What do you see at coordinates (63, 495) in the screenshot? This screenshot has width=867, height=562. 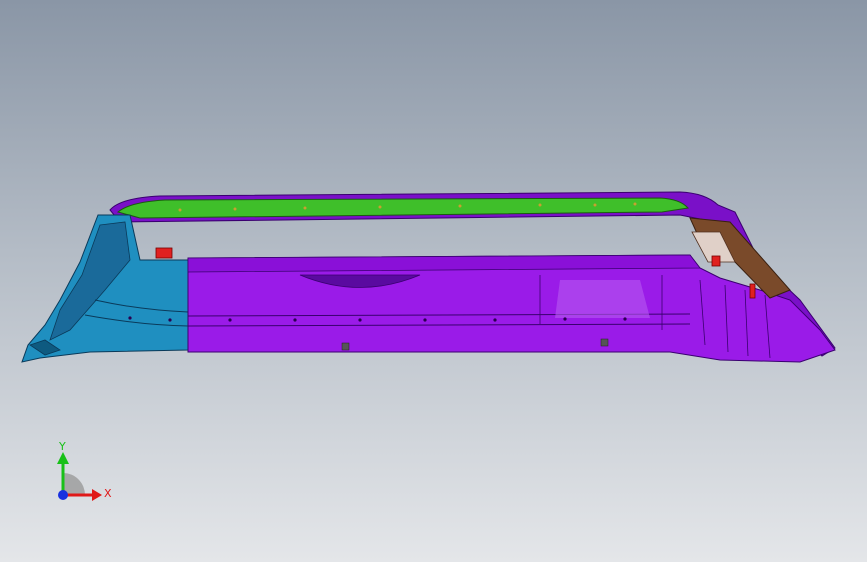 I see `z-axis-dot` at bounding box center [63, 495].